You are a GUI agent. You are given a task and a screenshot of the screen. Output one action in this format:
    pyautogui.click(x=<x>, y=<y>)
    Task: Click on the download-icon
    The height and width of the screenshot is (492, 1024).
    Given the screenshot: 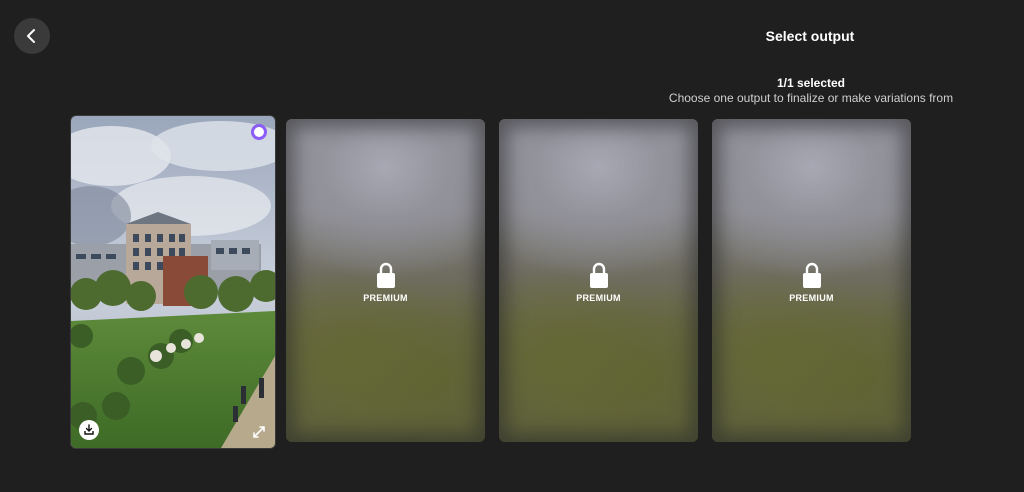 What is the action you would take?
    pyautogui.click(x=89, y=429)
    